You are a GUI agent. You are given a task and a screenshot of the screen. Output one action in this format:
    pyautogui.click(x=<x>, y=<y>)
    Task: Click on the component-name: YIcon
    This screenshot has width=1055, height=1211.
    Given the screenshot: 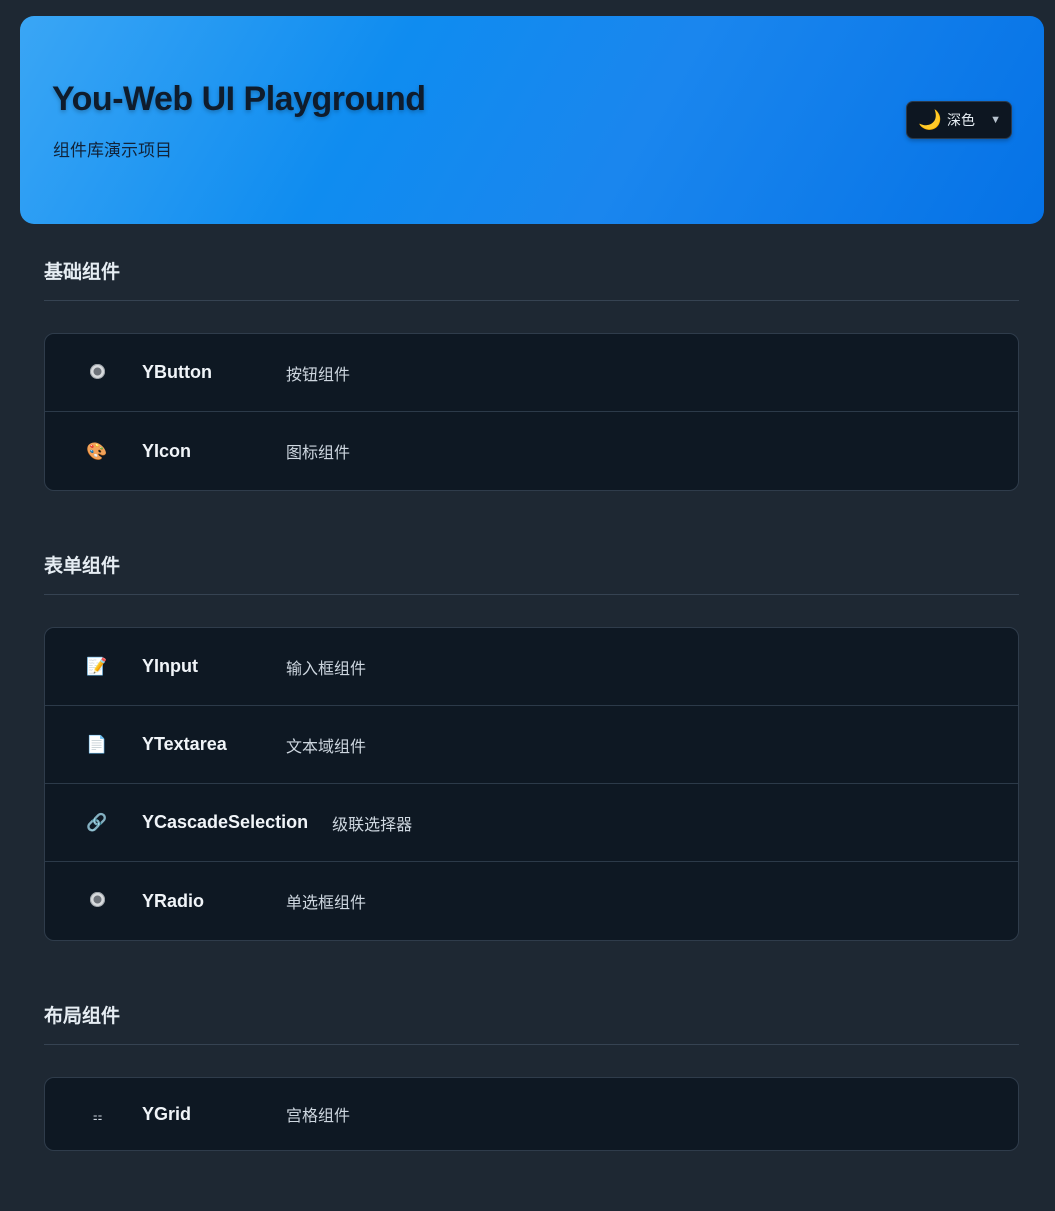 What is the action you would take?
    pyautogui.click(x=167, y=450)
    